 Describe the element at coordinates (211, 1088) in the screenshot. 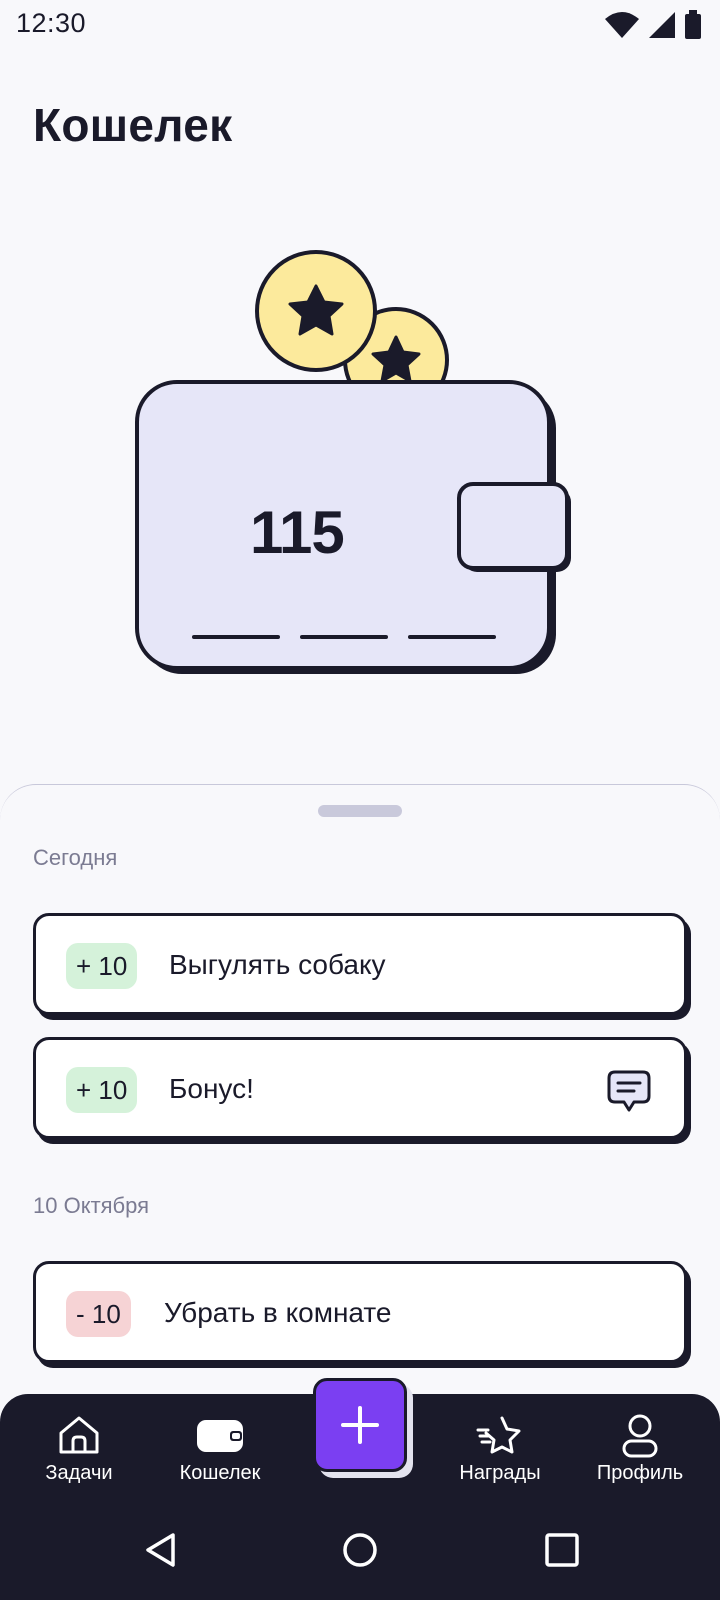

I see `transaction-title: Бонус!` at that location.